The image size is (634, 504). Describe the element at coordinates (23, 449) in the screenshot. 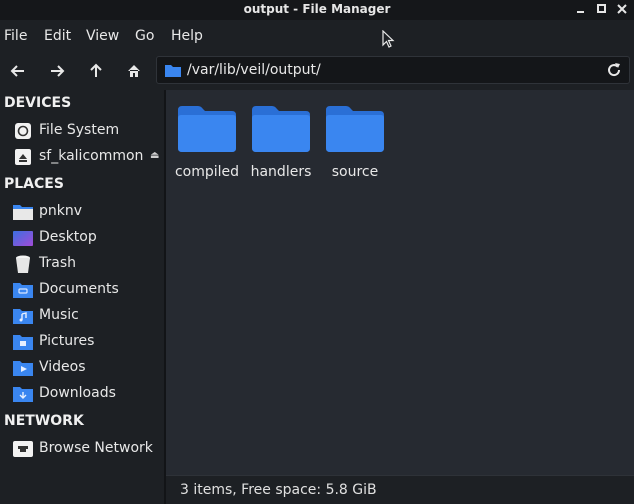

I see `network-icon` at that location.